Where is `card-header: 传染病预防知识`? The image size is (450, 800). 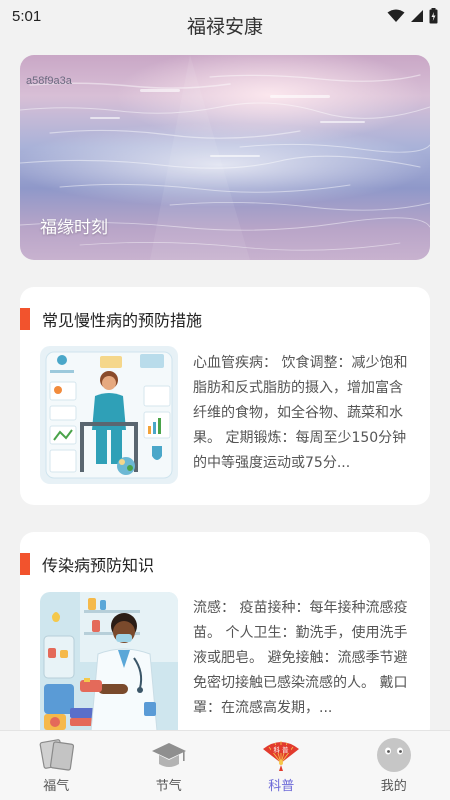
card-header: 传染病预防知识 is located at coordinates (87, 564).